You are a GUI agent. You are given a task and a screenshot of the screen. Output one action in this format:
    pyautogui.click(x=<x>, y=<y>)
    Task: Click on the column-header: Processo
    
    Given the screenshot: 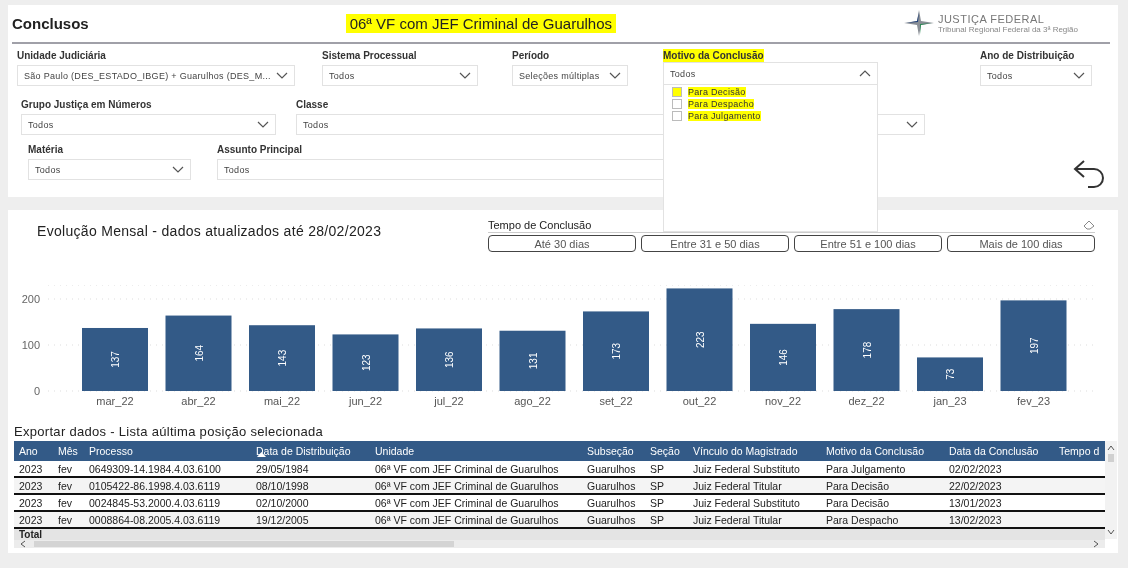 What is the action you would take?
    pyautogui.click(x=172, y=451)
    